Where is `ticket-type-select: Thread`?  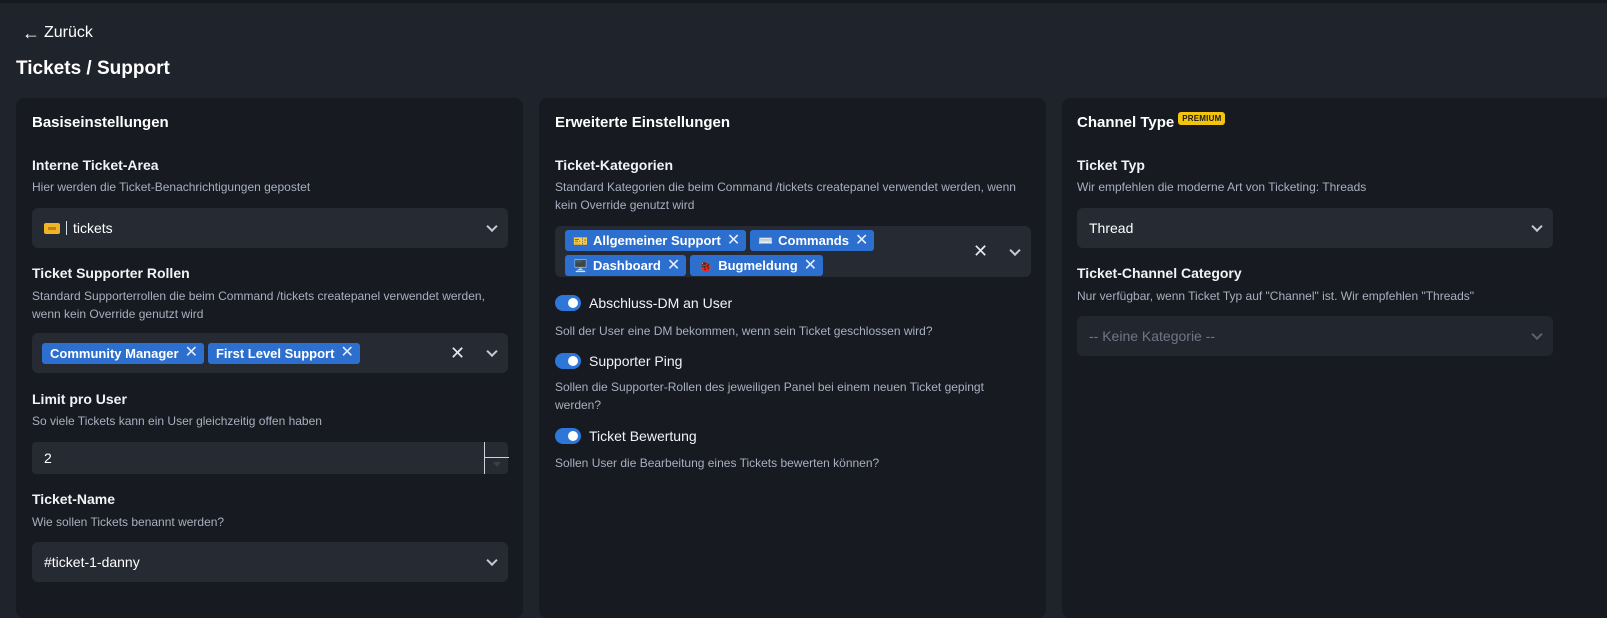
ticket-type-select: Thread is located at coordinates (1315, 228).